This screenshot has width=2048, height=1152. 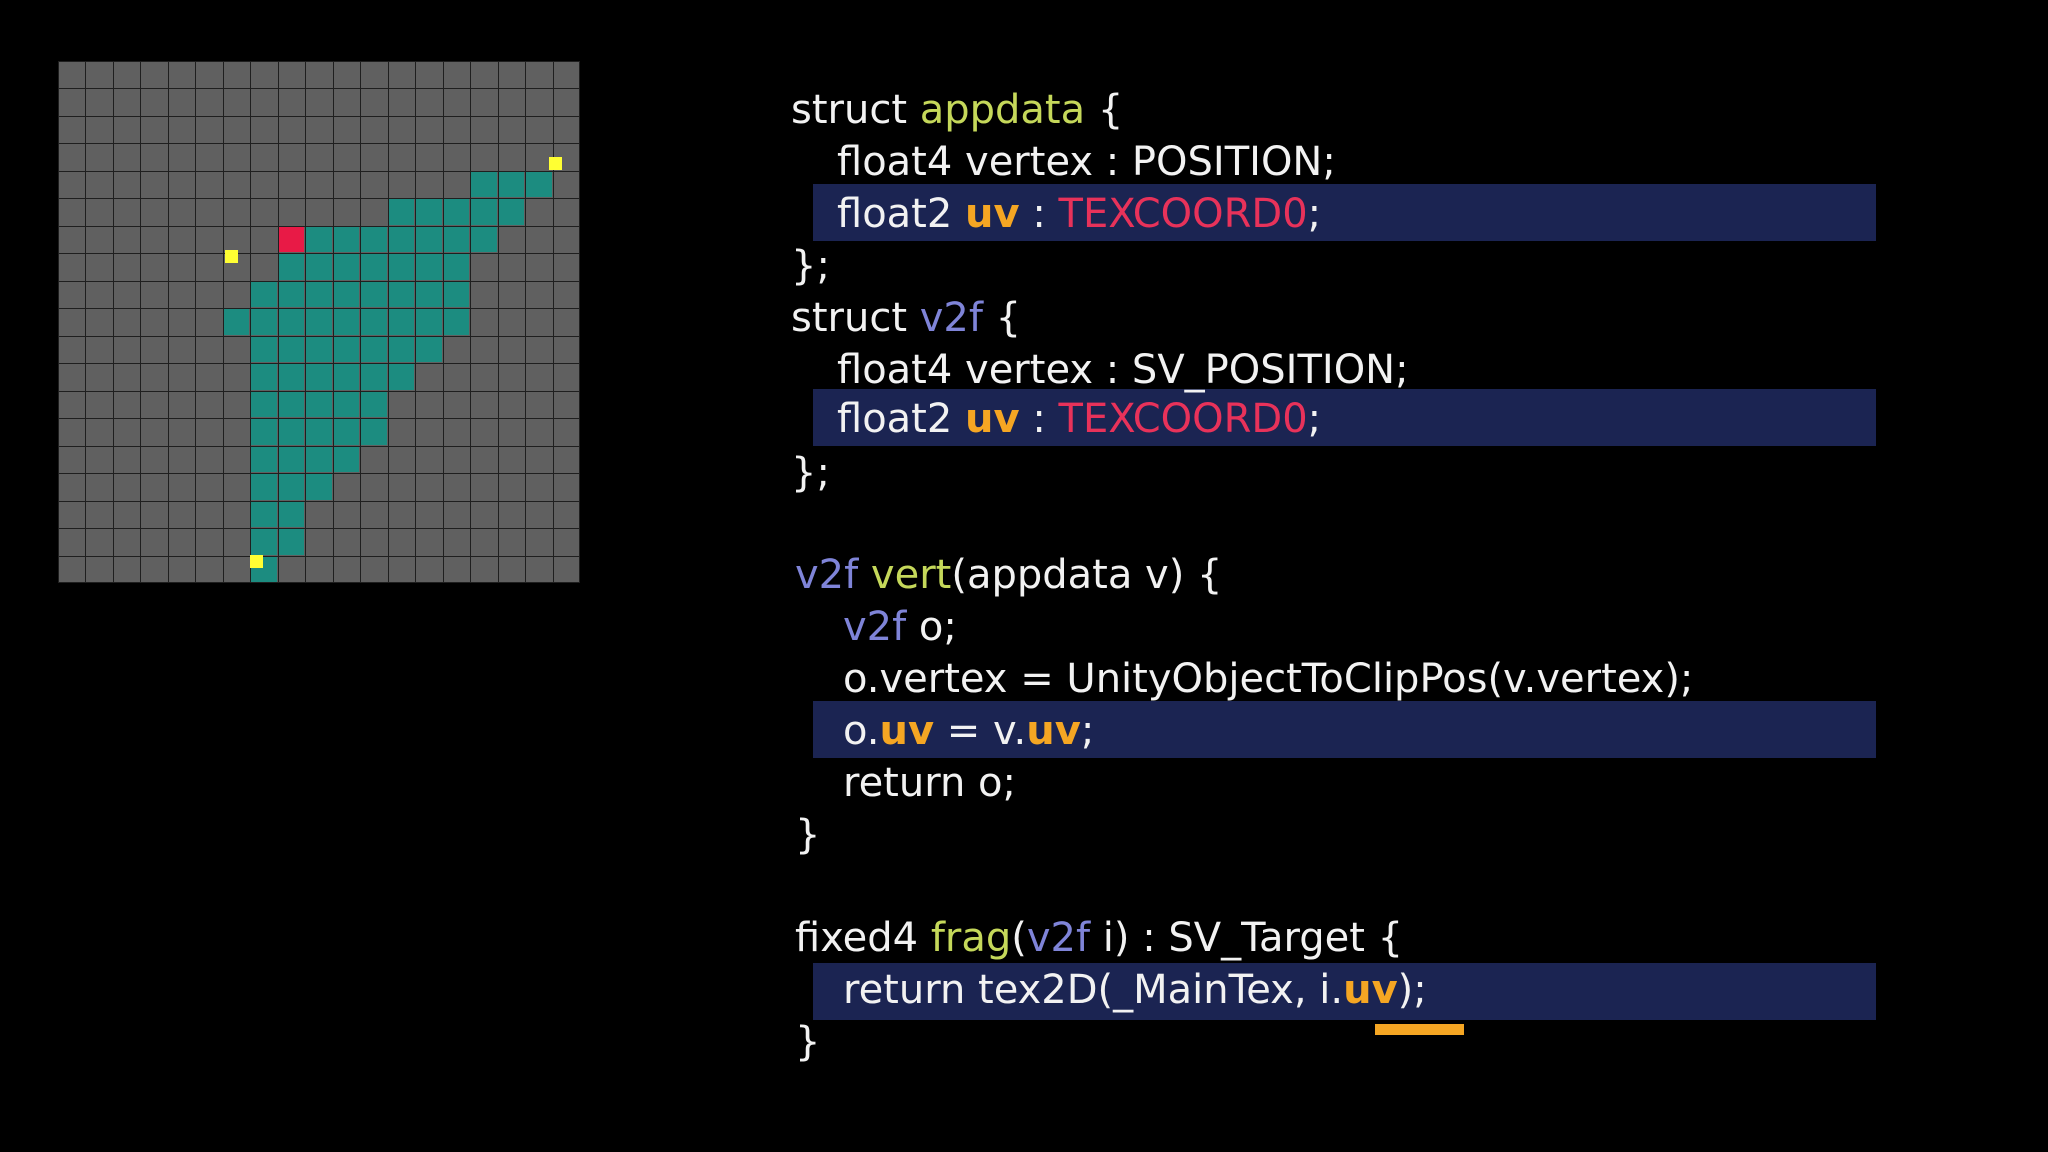 I want to click on return-tex-prefix: return tex2D(_MainTex, i., so click(x=1093, y=990).